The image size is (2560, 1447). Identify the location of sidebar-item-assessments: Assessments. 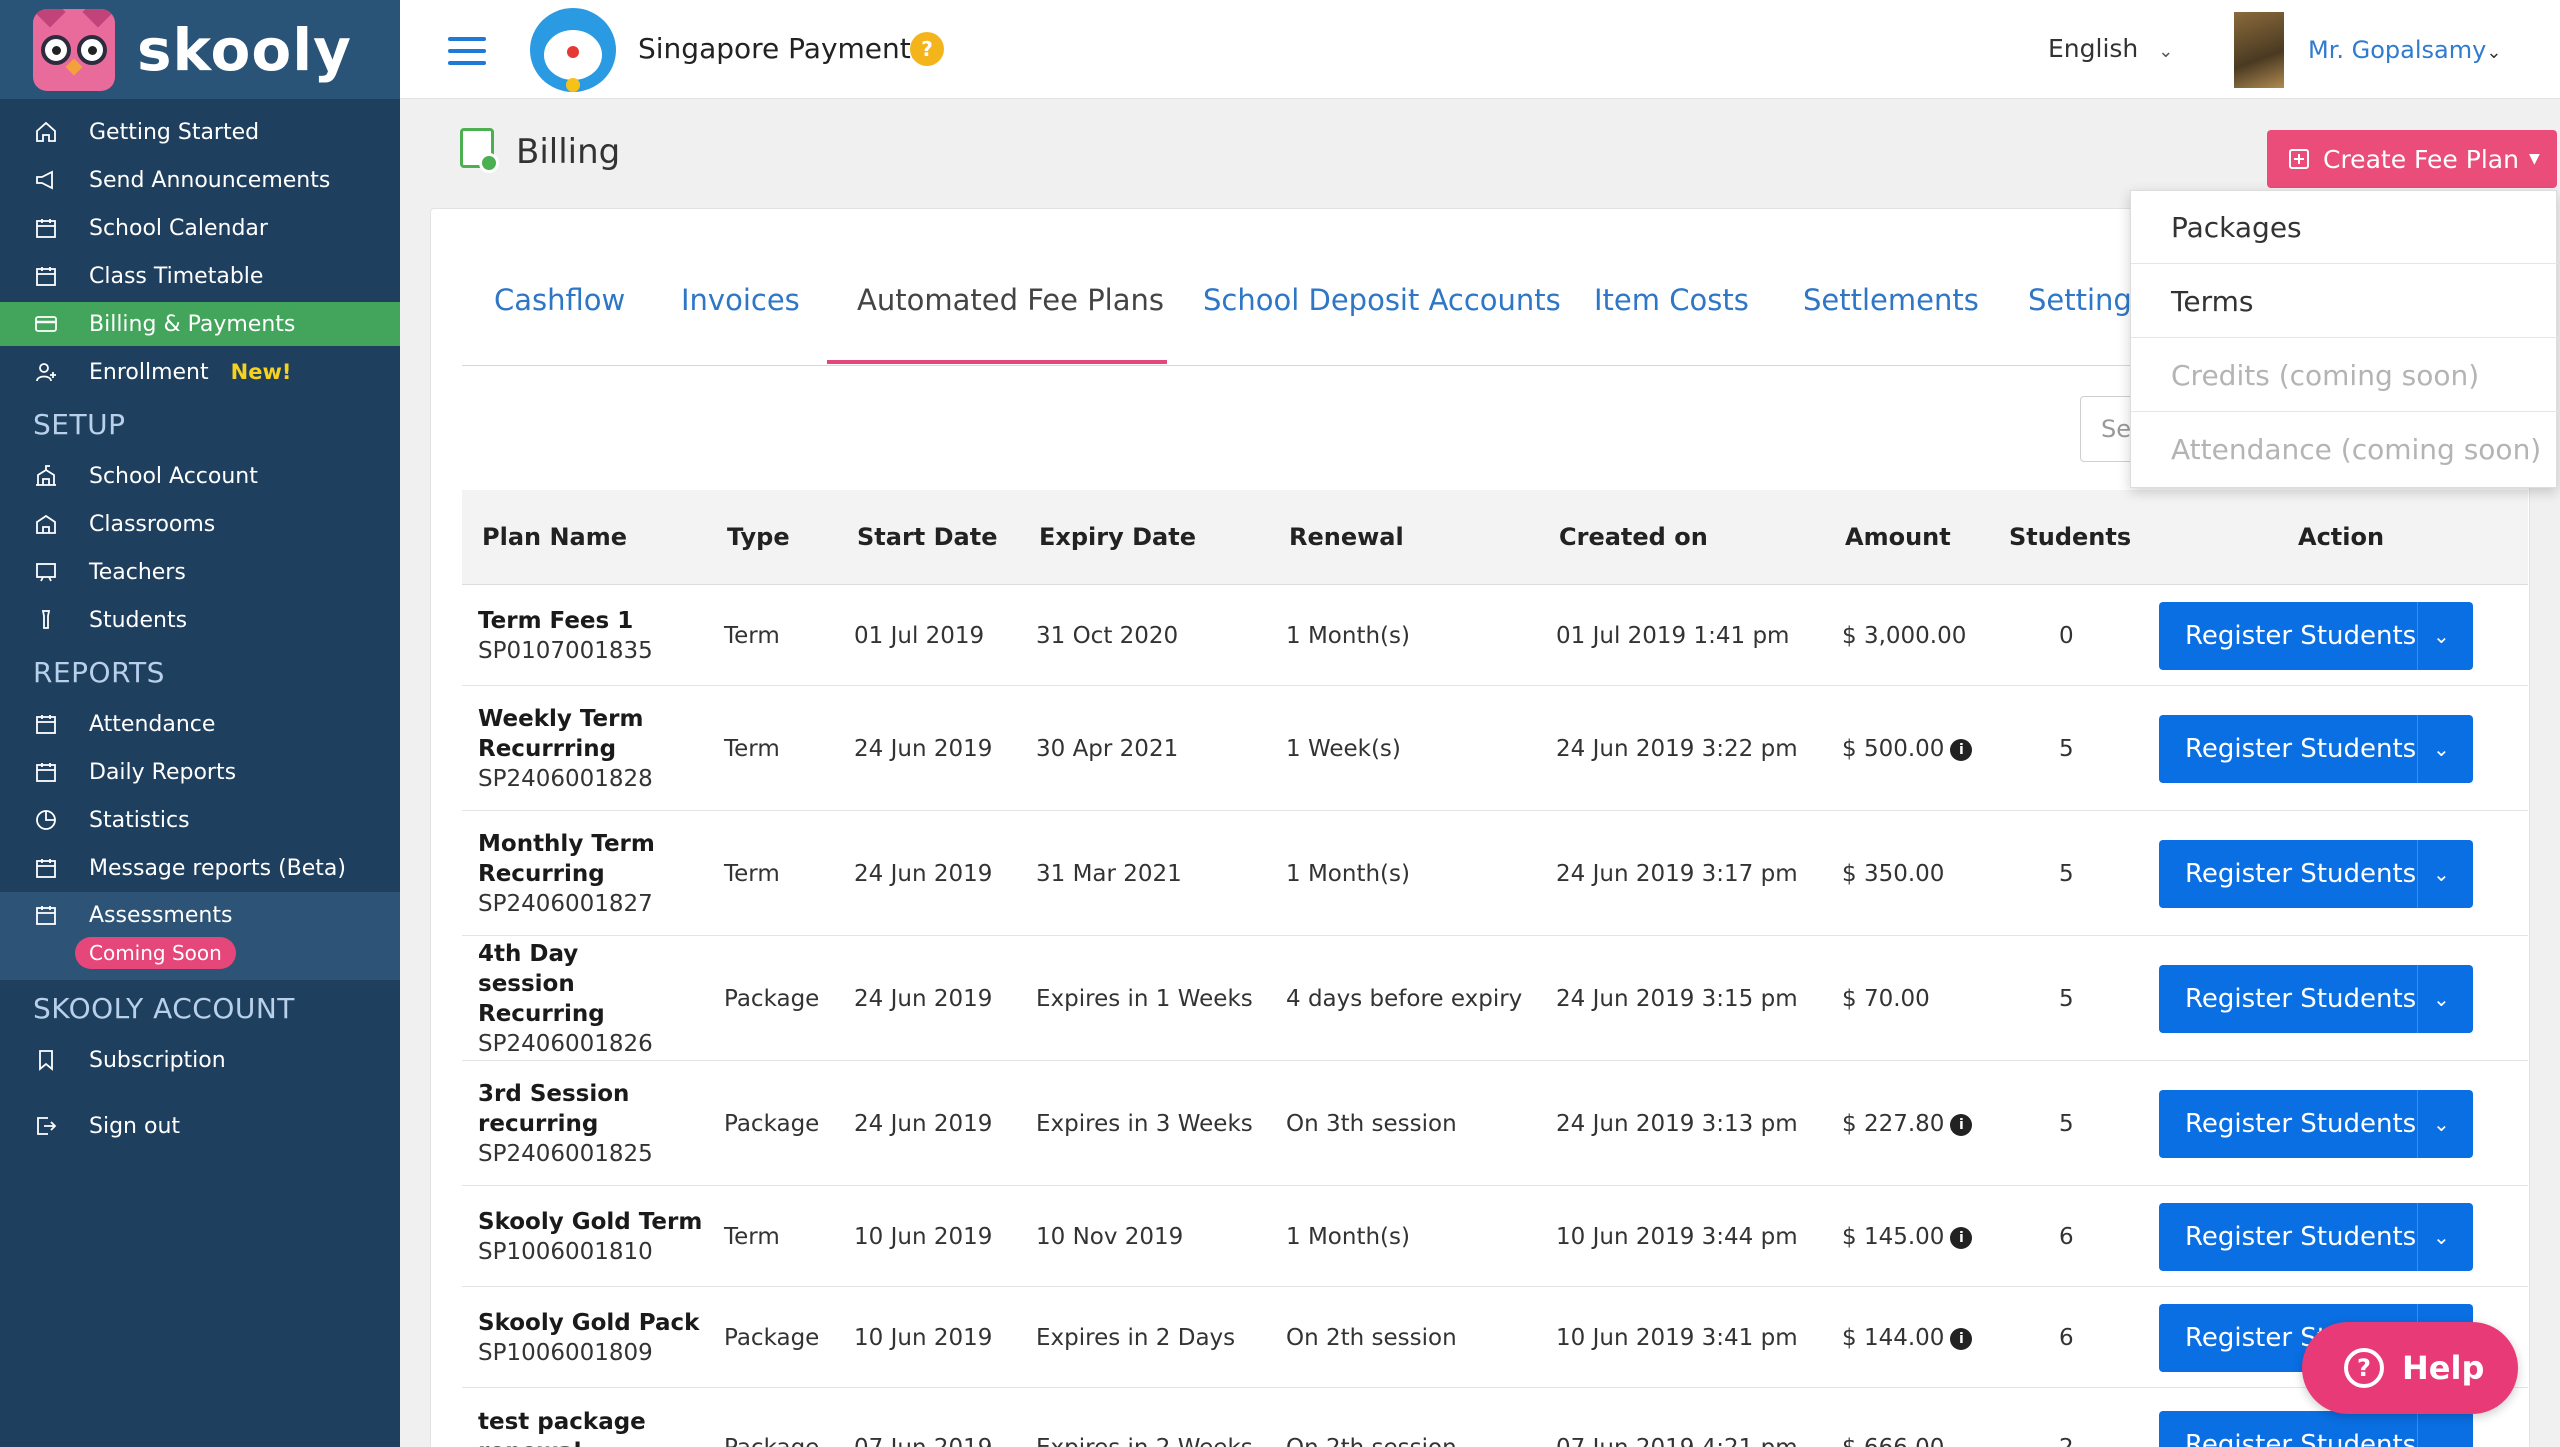
(200, 915).